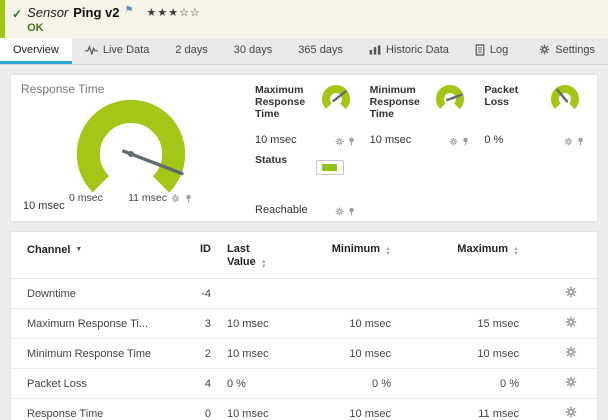 This screenshot has width=608, height=420. I want to click on channel-id: 4, so click(199, 383).